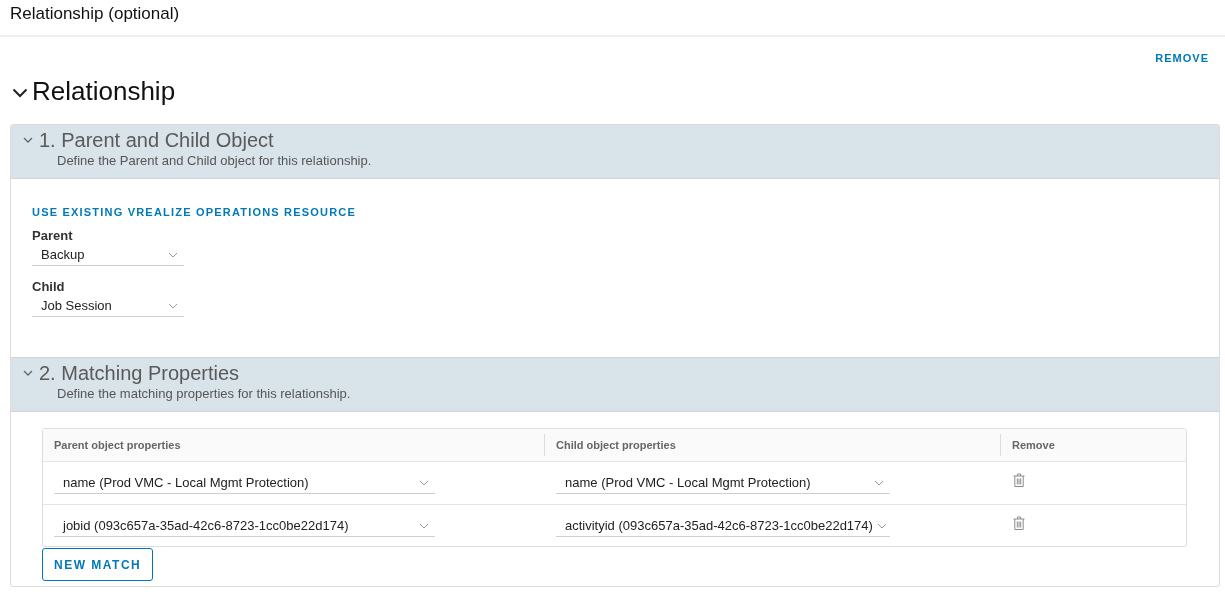 The height and width of the screenshot is (606, 1225). I want to click on column-header: Parent object properties, so click(117, 445).